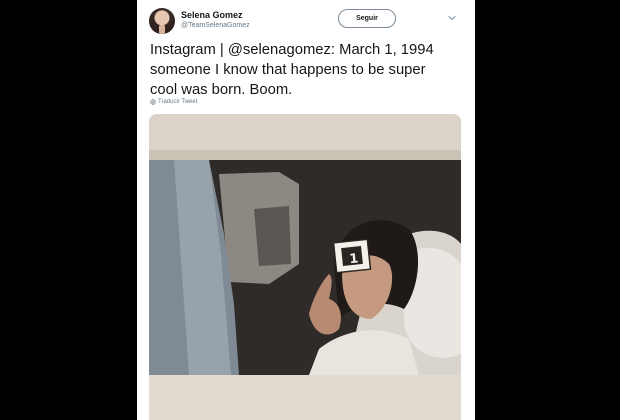 The height and width of the screenshot is (420, 620). What do you see at coordinates (288, 70) in the screenshot?
I see `tweet-text-line: someone I know that happens to be super` at bounding box center [288, 70].